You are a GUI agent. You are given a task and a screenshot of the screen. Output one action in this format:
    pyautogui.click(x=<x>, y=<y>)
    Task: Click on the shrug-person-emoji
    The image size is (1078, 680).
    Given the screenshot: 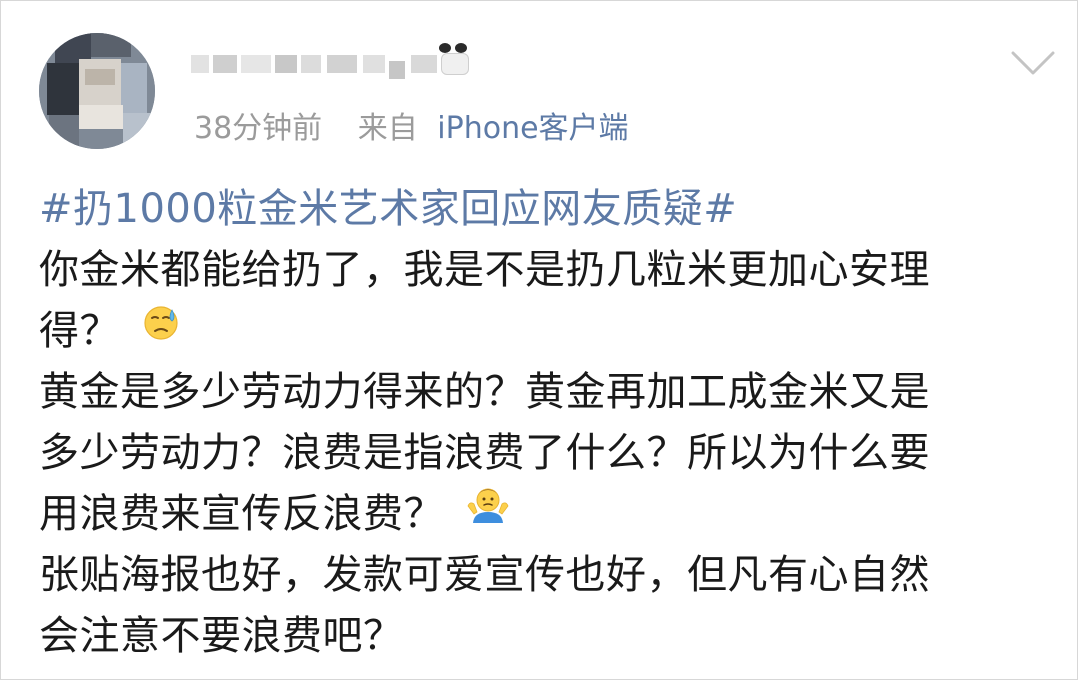 What is the action you would take?
    pyautogui.click(x=488, y=512)
    